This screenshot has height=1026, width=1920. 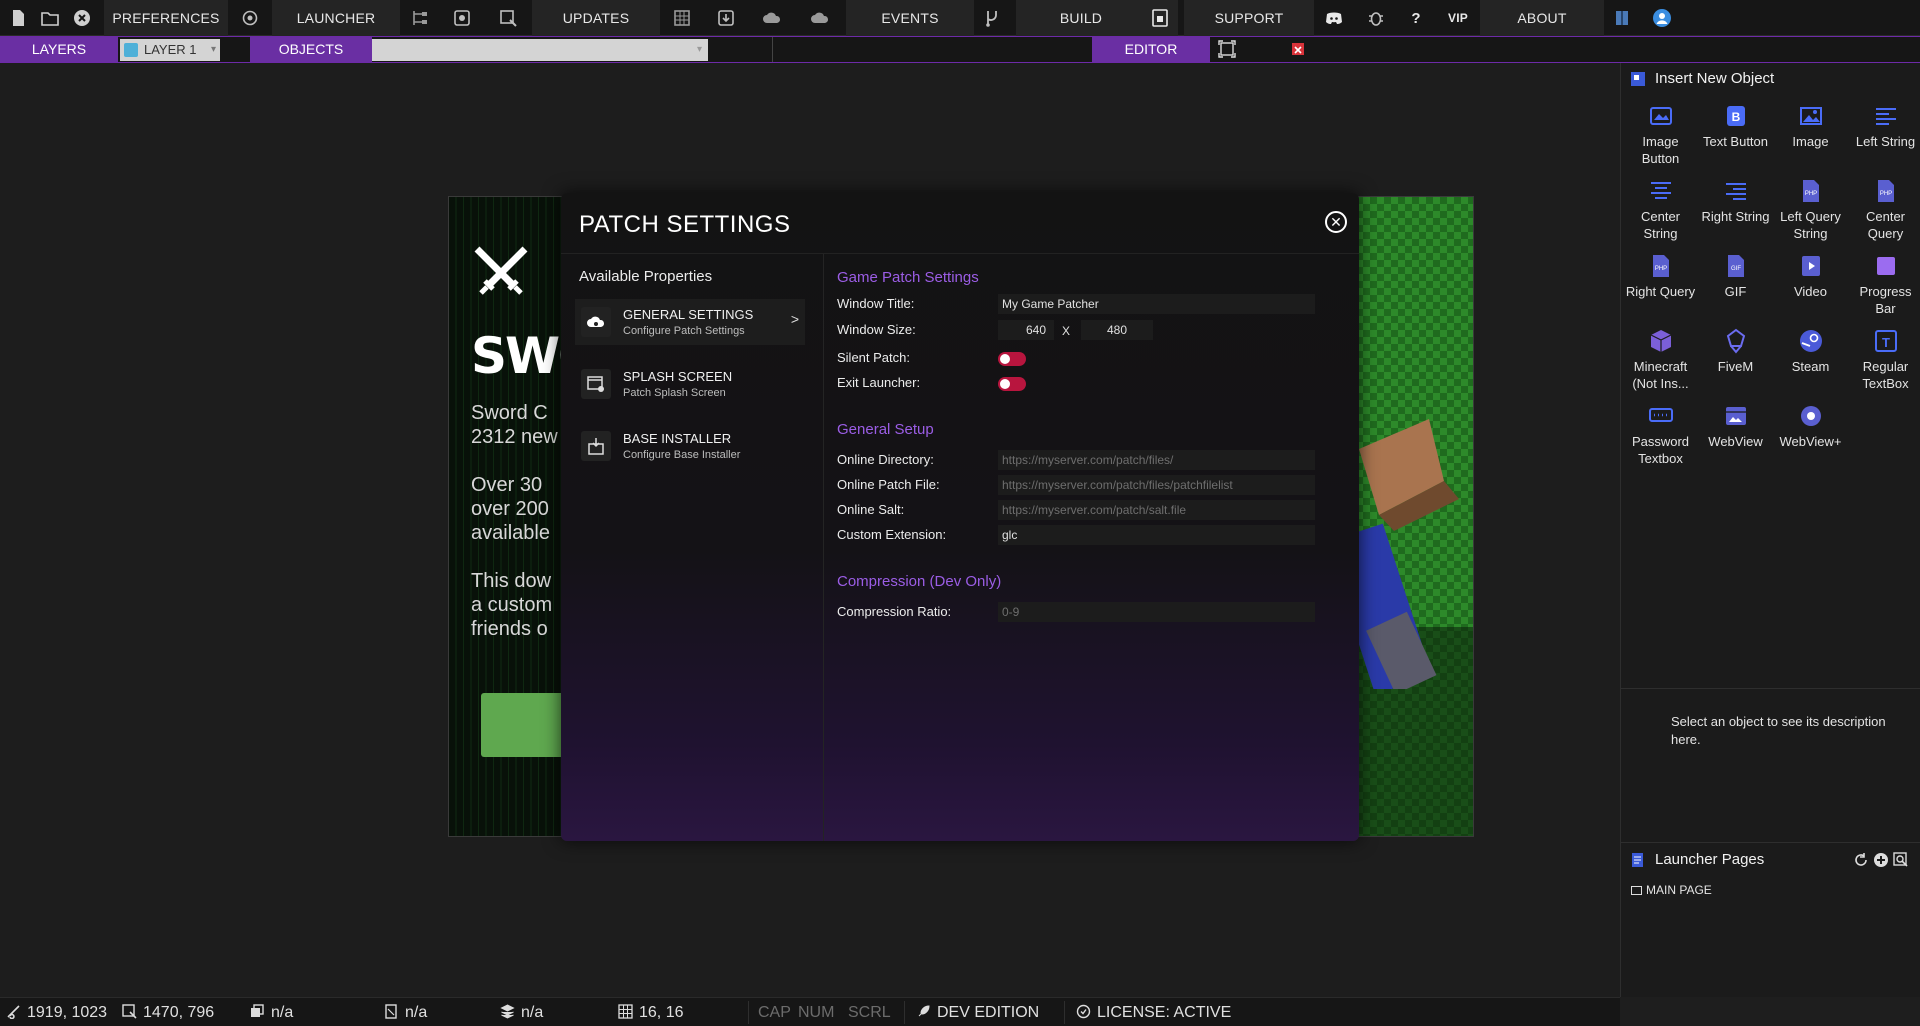 I want to click on online-directory-input: https://myserver.com/patch/files/, so click(x=1156, y=460).